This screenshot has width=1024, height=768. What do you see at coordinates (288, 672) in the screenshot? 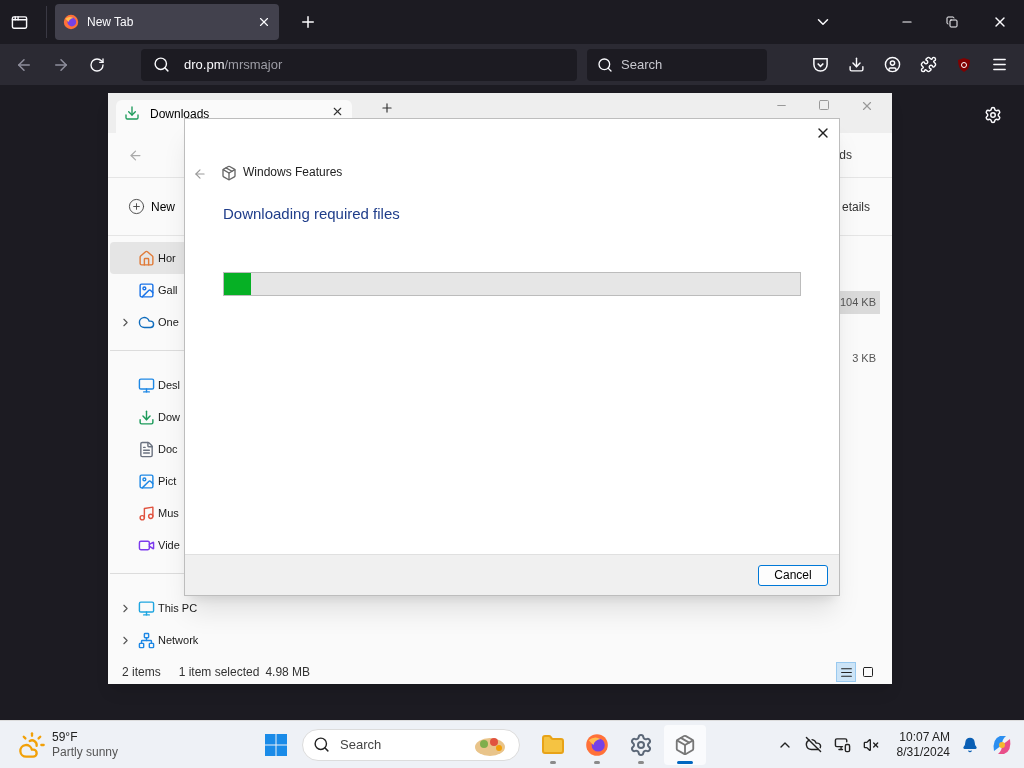
I see `selection-size: 4.98 MB` at bounding box center [288, 672].